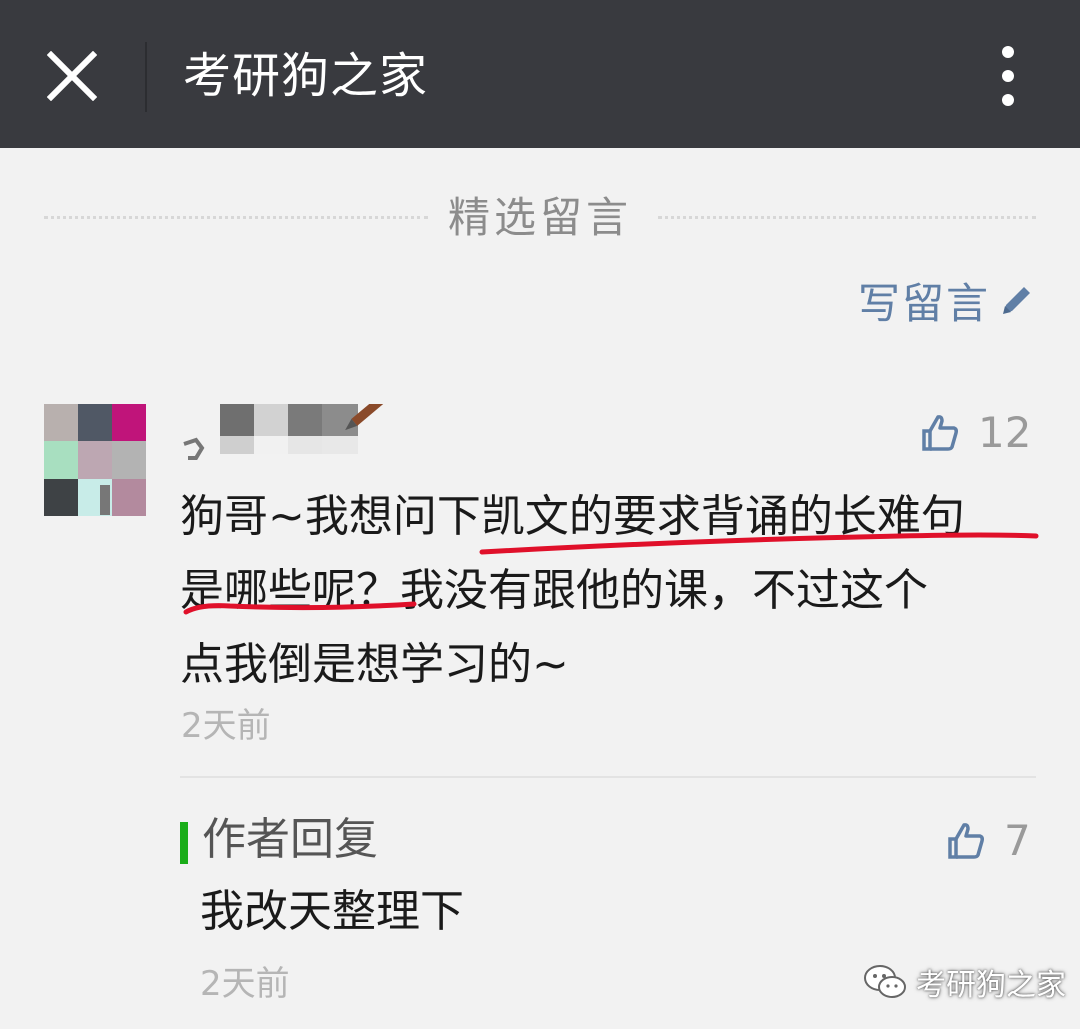  I want to click on red-underline-annotation, so click(611, 573).